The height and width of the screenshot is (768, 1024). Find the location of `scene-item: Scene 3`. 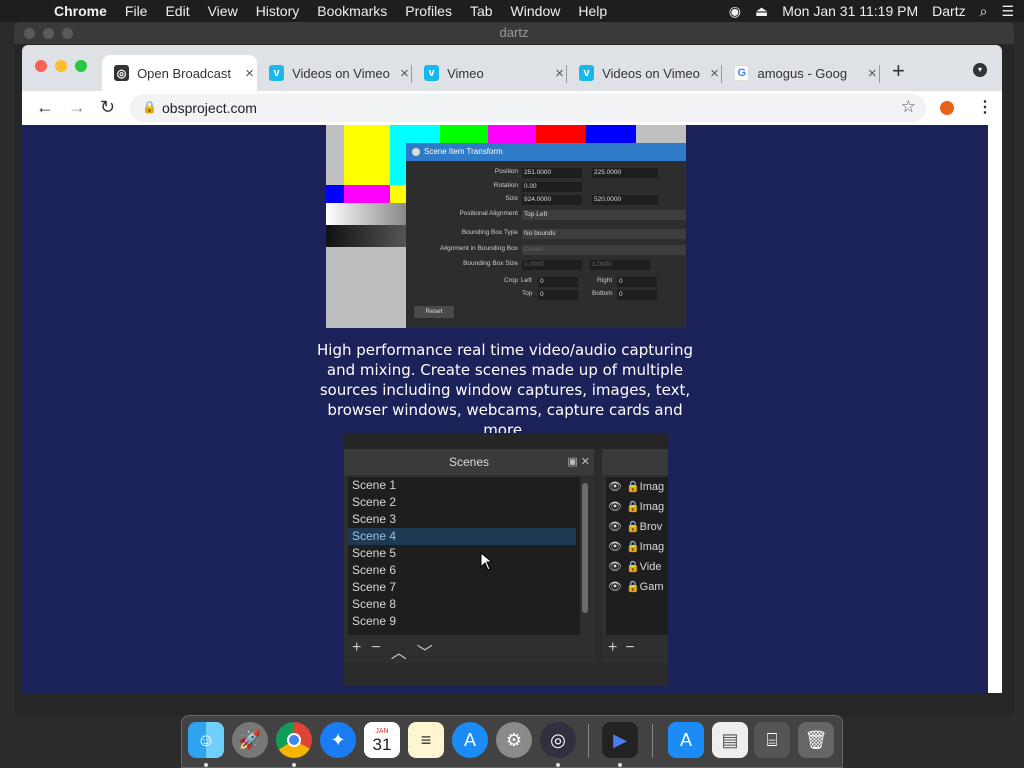

scene-item: Scene 3 is located at coordinates (462, 519).